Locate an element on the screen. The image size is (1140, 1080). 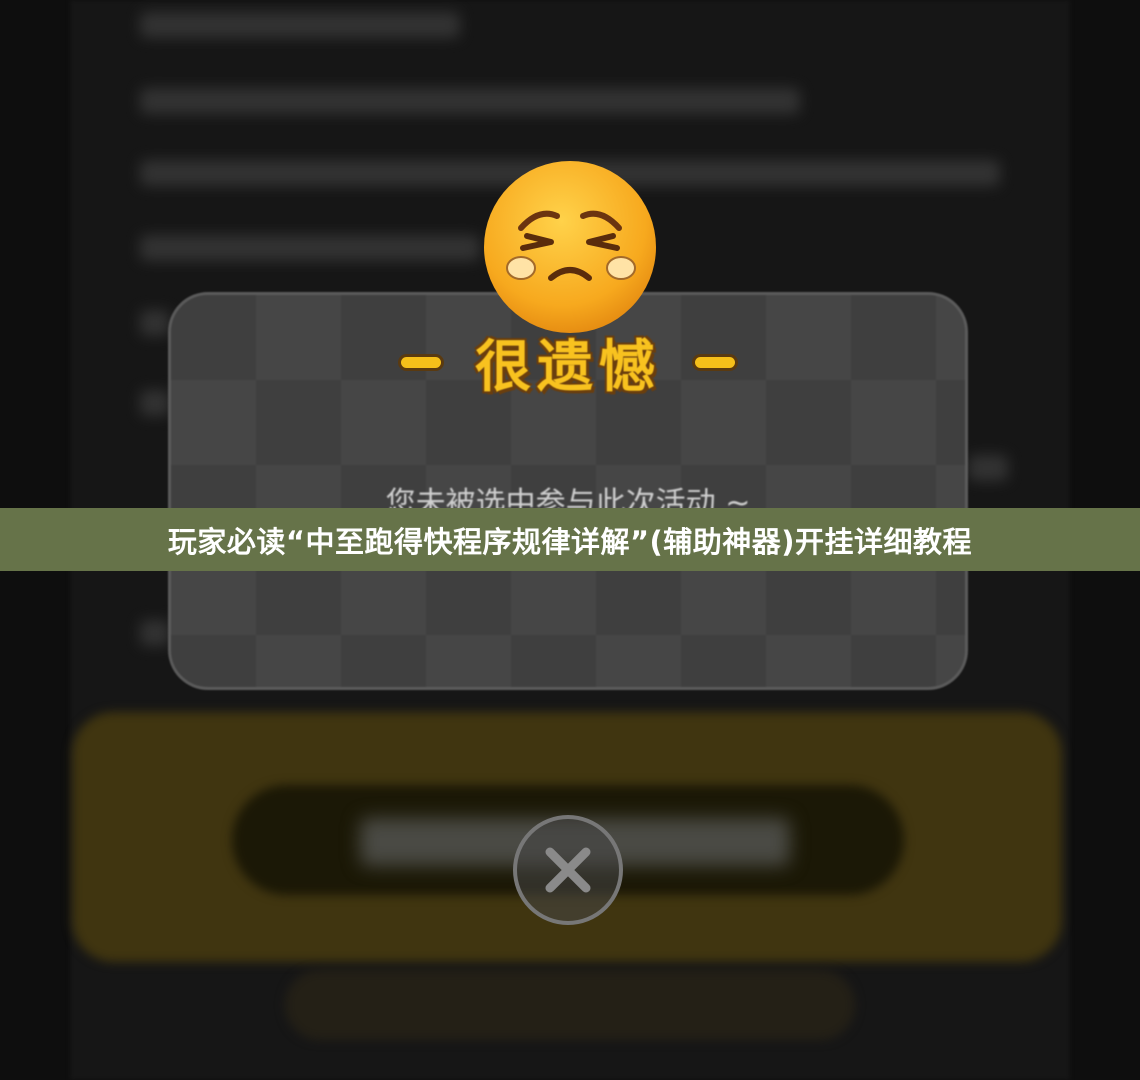
close-icon is located at coordinates (568, 870).